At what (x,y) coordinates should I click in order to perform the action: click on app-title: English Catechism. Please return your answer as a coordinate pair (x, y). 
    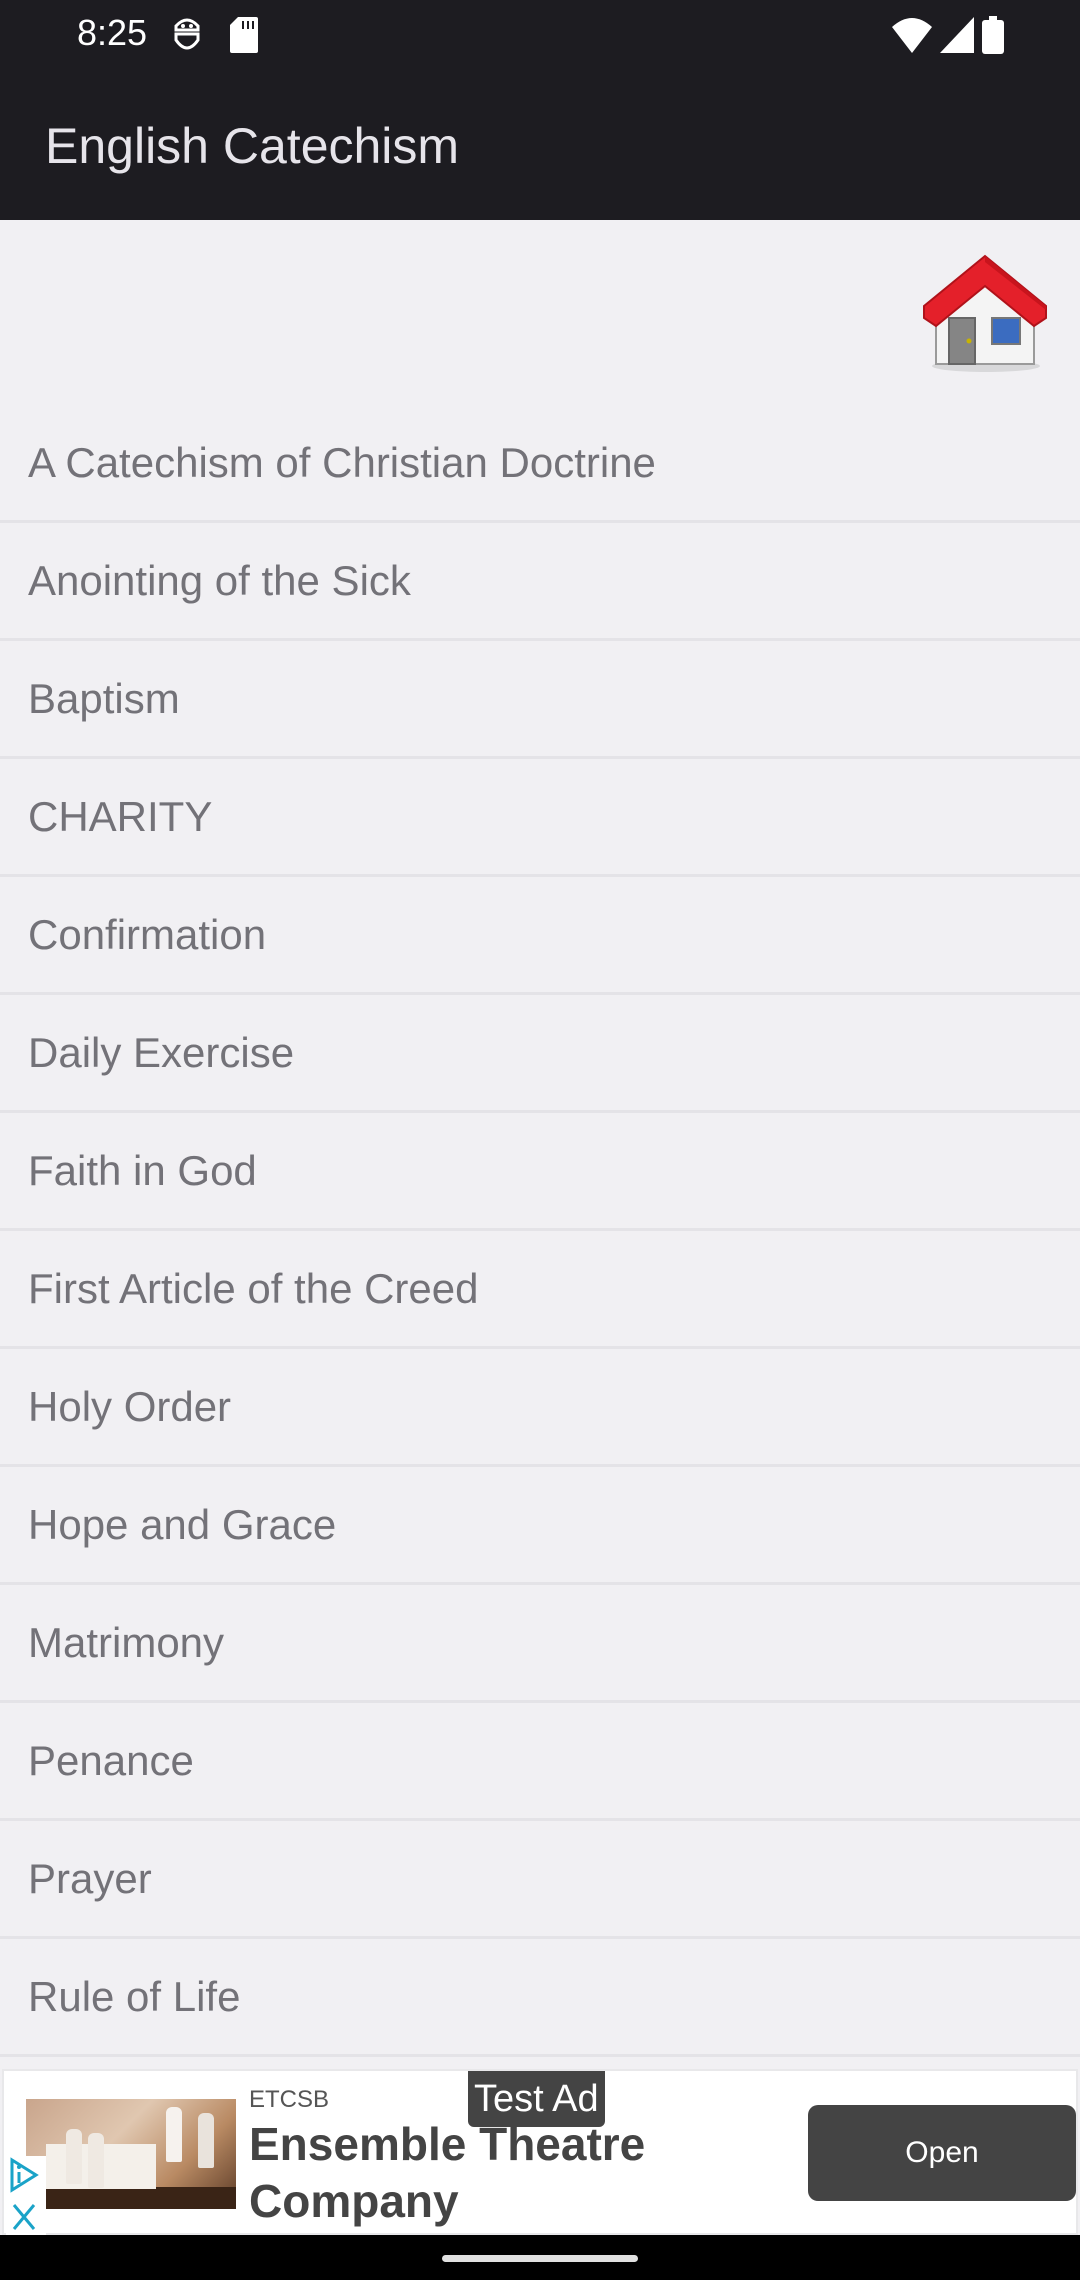
    Looking at the image, I should click on (252, 146).